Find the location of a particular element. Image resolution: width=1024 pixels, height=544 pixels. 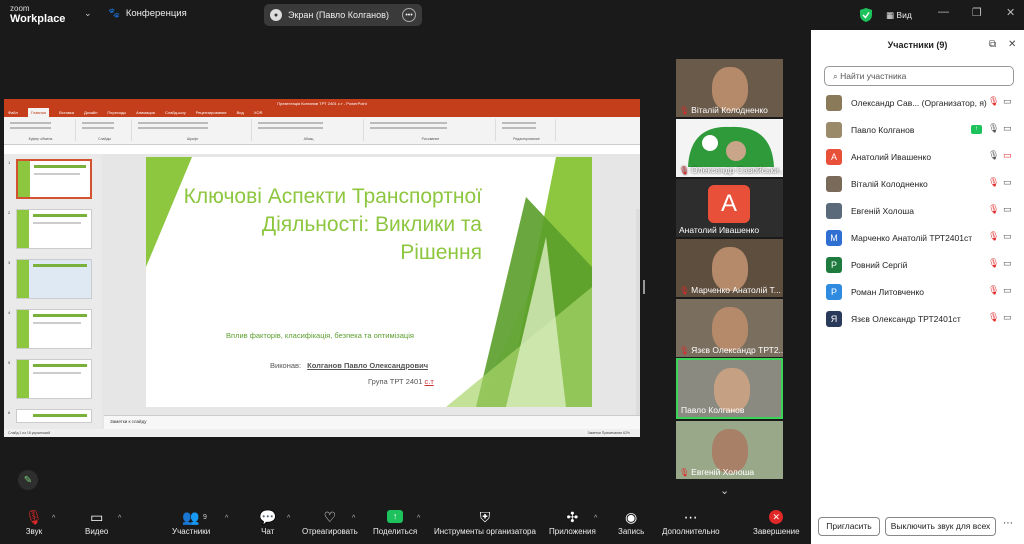

record-button: ◉ Запись is located at coordinates (631, 521).